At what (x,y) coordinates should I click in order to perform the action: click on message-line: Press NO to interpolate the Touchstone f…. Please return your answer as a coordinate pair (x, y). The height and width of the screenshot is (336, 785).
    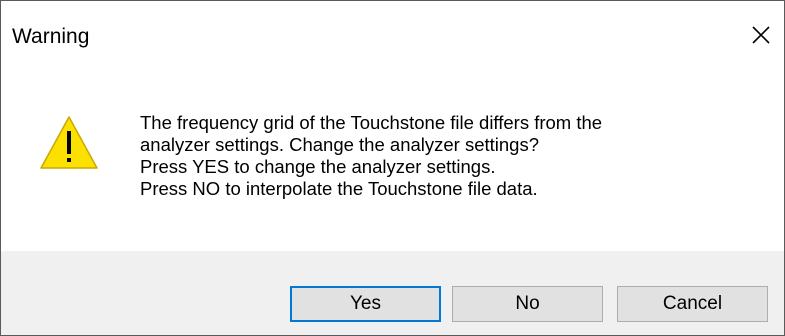
    Looking at the image, I should click on (339, 188).